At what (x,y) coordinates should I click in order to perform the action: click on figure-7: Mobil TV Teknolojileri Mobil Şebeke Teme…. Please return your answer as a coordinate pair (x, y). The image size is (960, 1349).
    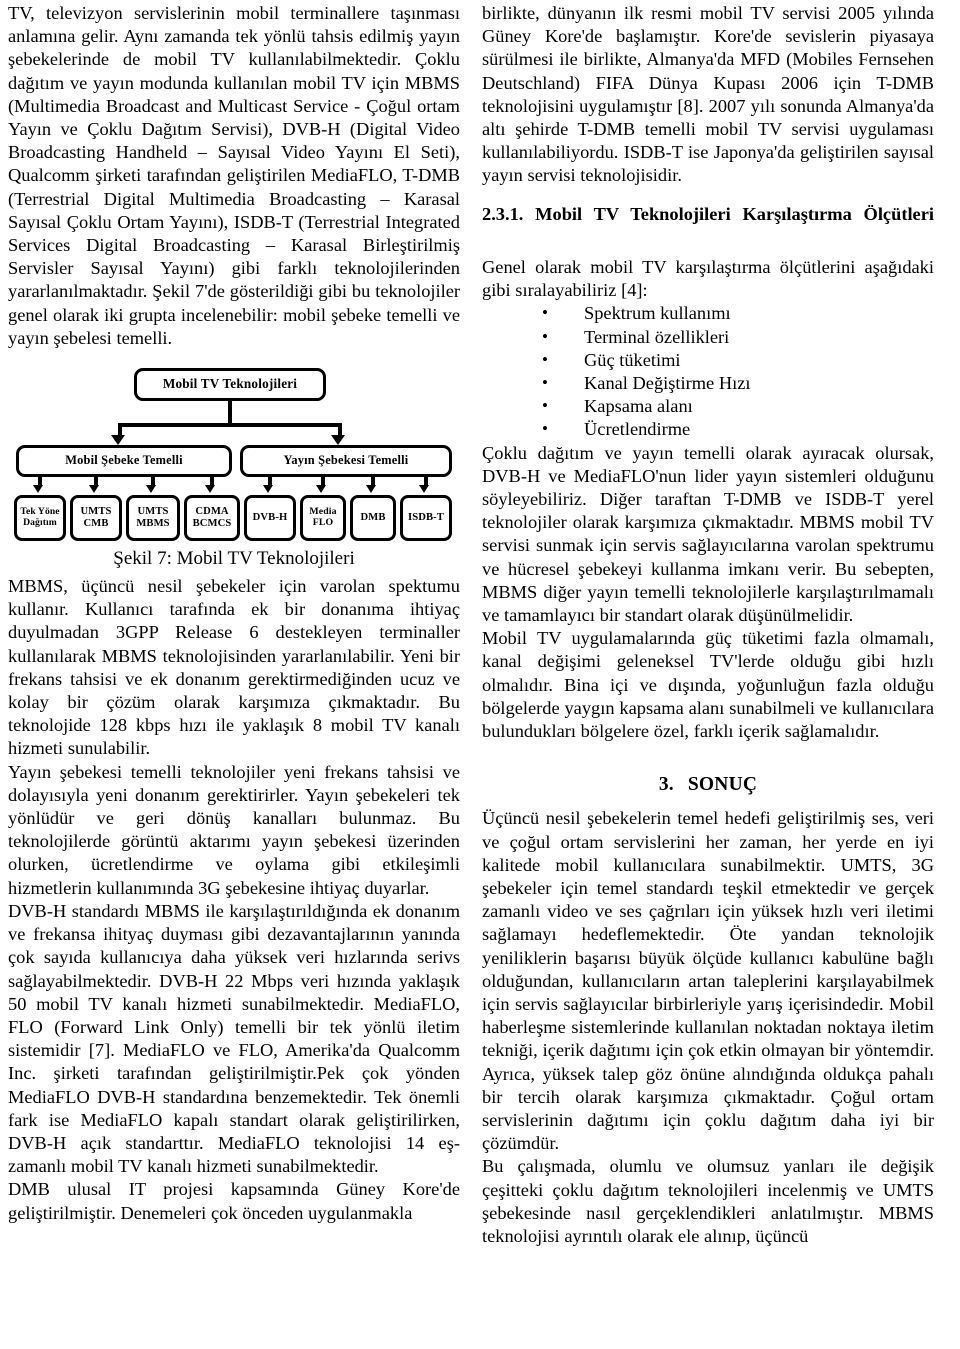
    Looking at the image, I should click on (234, 467).